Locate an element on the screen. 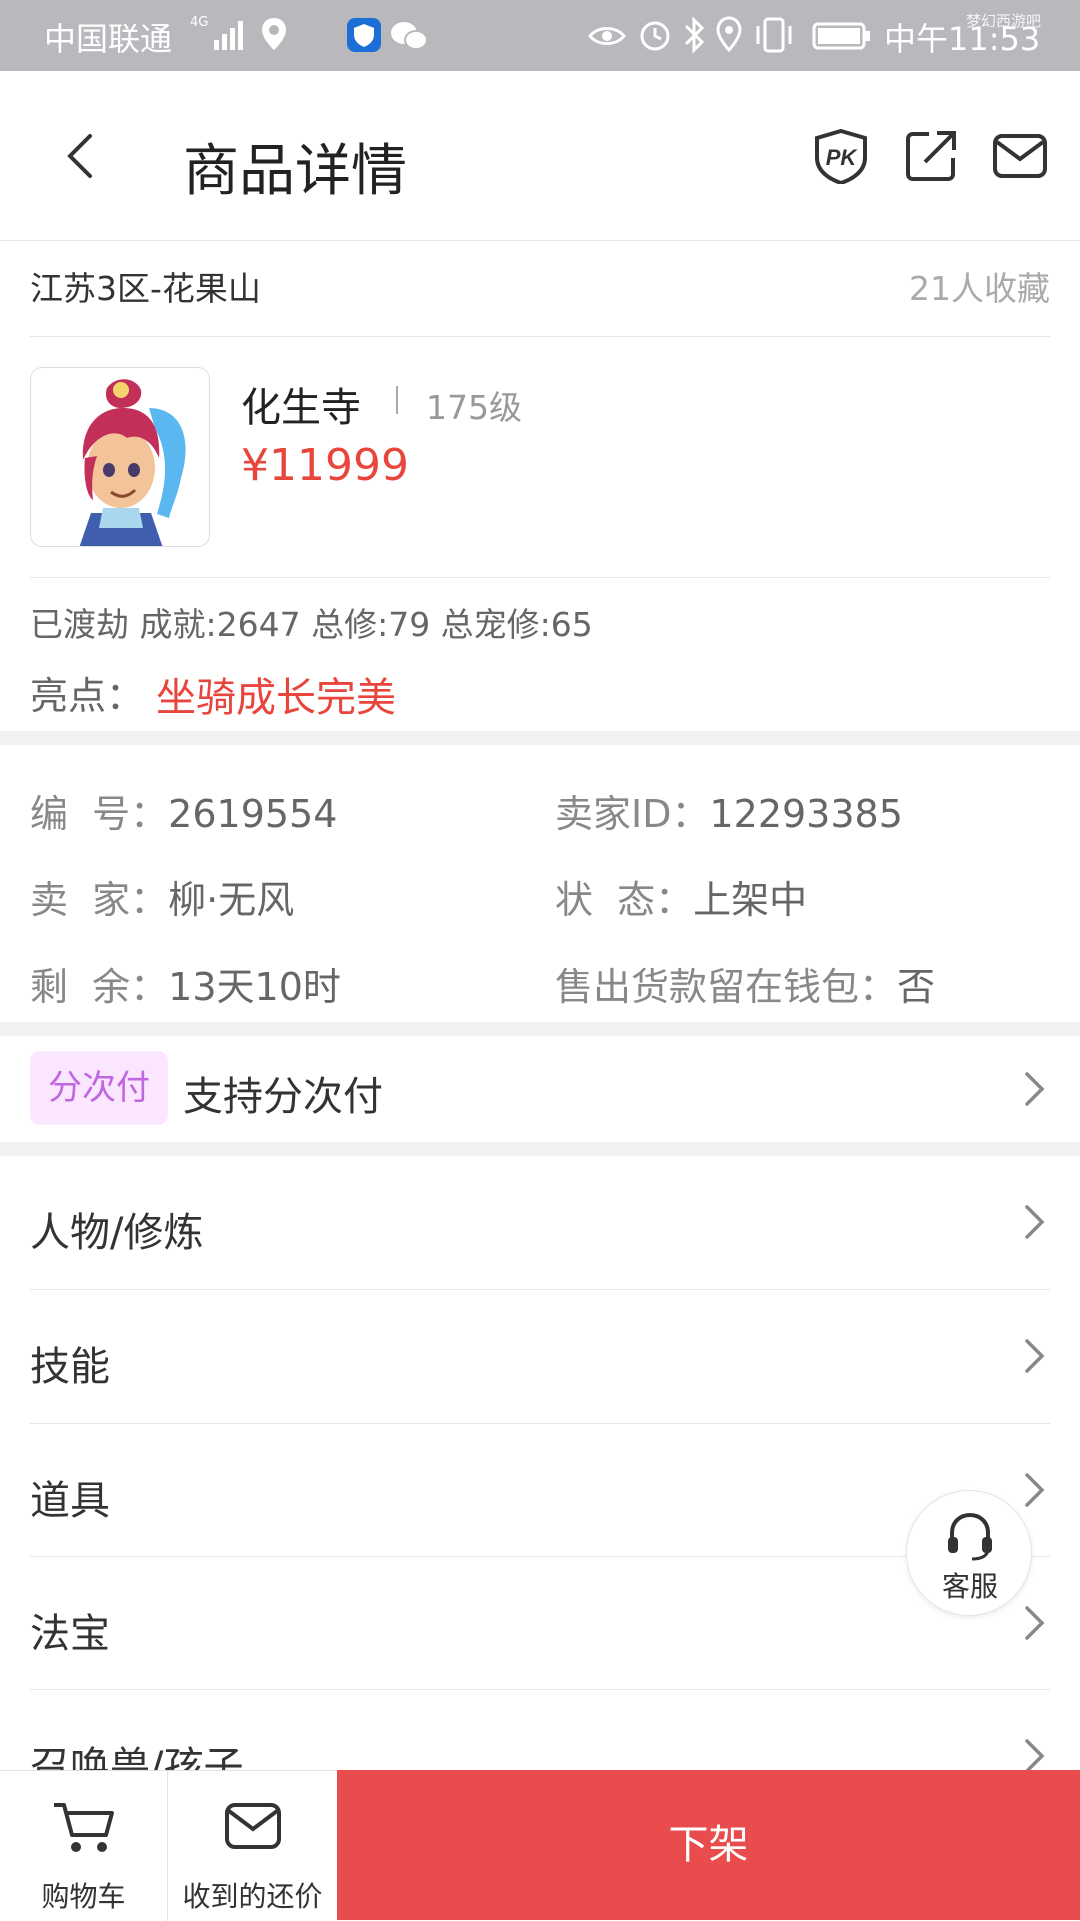 This screenshot has width=1080, height=1921. time-remaining: 剩 余：13天10时 is located at coordinates (185, 983).